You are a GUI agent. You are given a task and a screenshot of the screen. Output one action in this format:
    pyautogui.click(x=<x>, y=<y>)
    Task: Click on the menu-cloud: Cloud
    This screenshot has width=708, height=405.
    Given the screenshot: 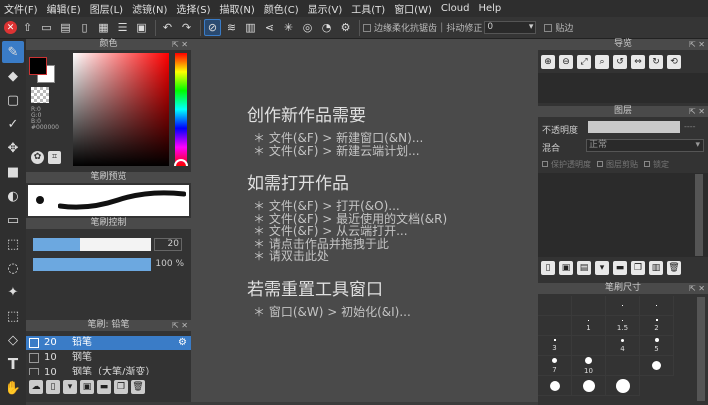 What is the action you would take?
    pyautogui.click(x=455, y=8)
    